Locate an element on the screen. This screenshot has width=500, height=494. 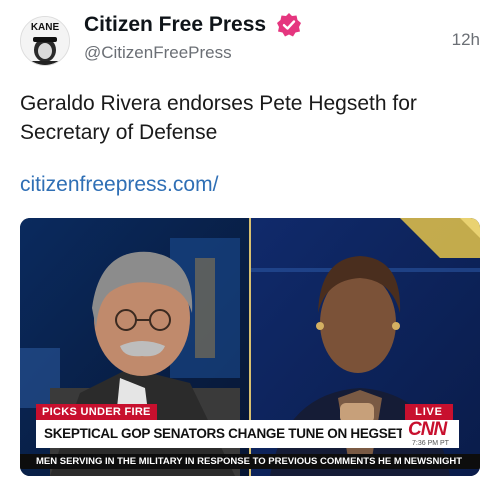
chyron-label: PICKS UNDER FIRE is located at coordinates (96, 412).